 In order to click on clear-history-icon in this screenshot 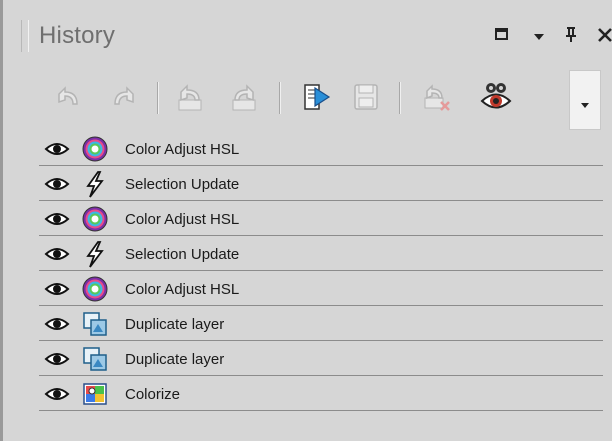, I will do `click(436, 97)`.